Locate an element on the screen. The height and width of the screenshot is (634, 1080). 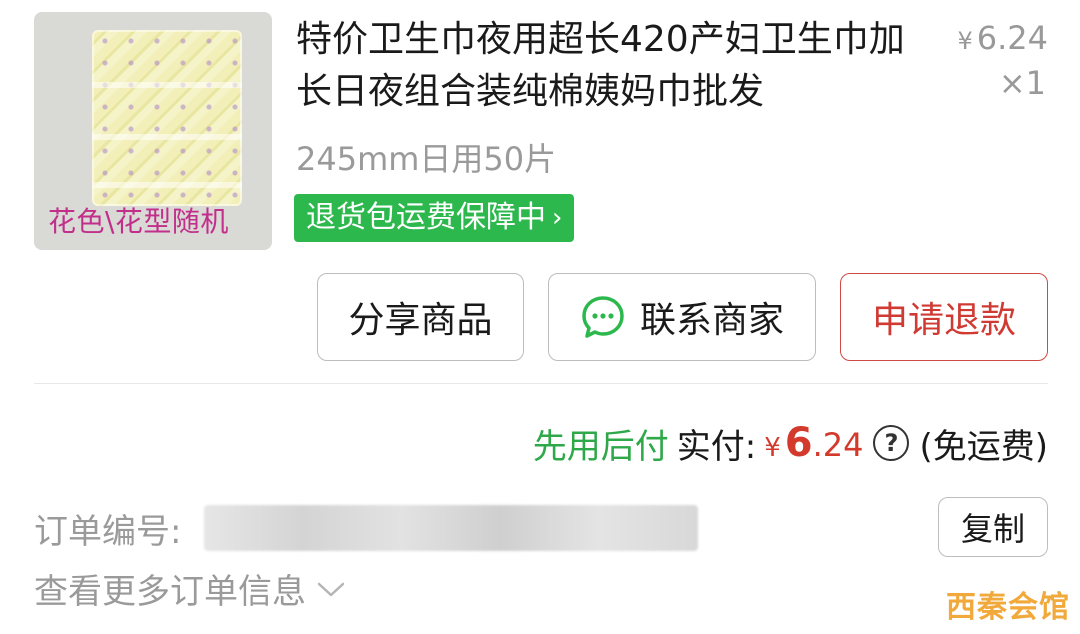
product-price: ¥6.24 is located at coordinates (1002, 39).